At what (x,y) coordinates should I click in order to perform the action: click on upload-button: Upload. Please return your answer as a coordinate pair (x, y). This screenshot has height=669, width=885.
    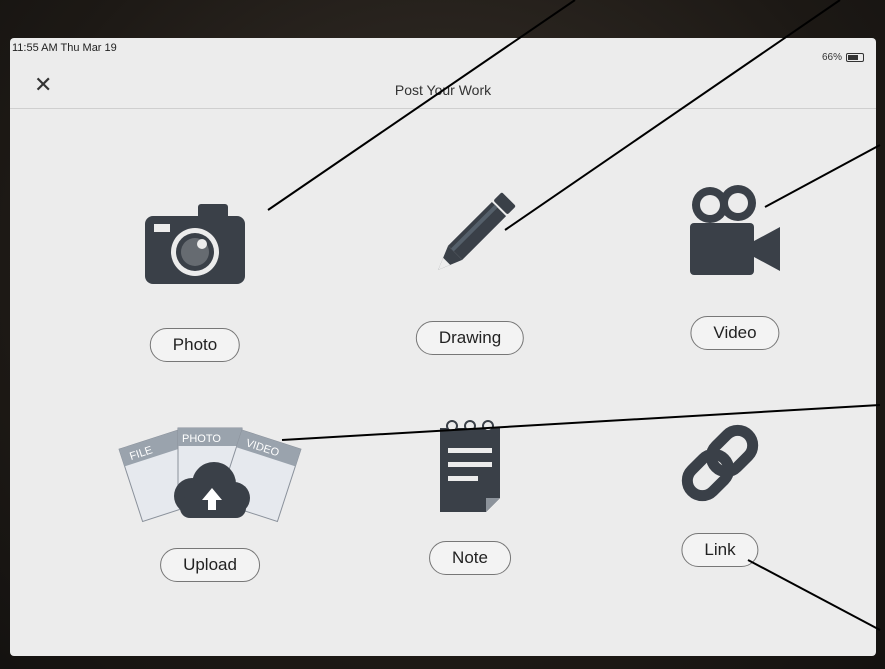
    Looking at the image, I should click on (210, 565).